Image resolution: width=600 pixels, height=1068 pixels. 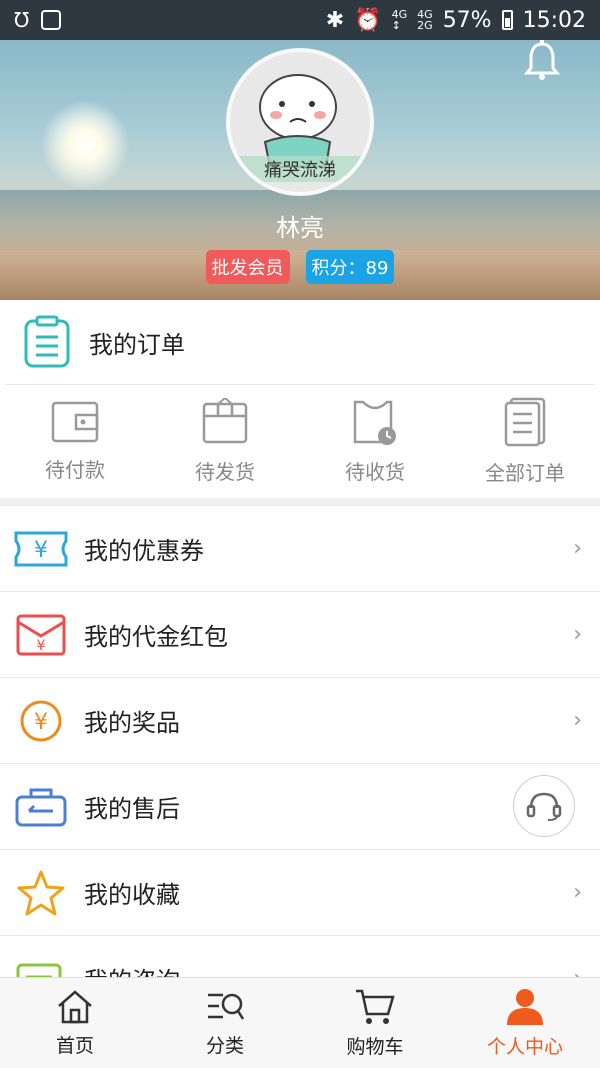 I want to click on bottom-nav: 首页 分类 购物车 个人中心, so click(x=300, y=1022).